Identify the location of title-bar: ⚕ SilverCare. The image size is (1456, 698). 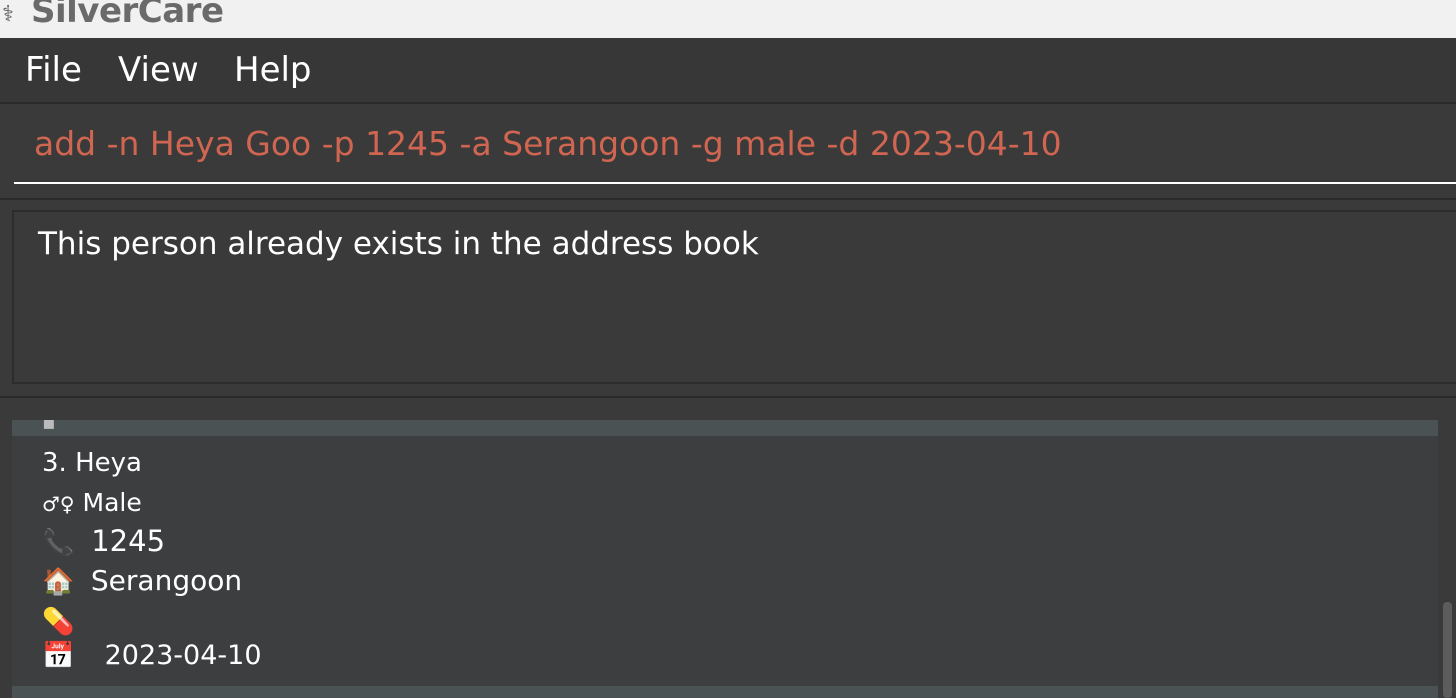
(728, 19).